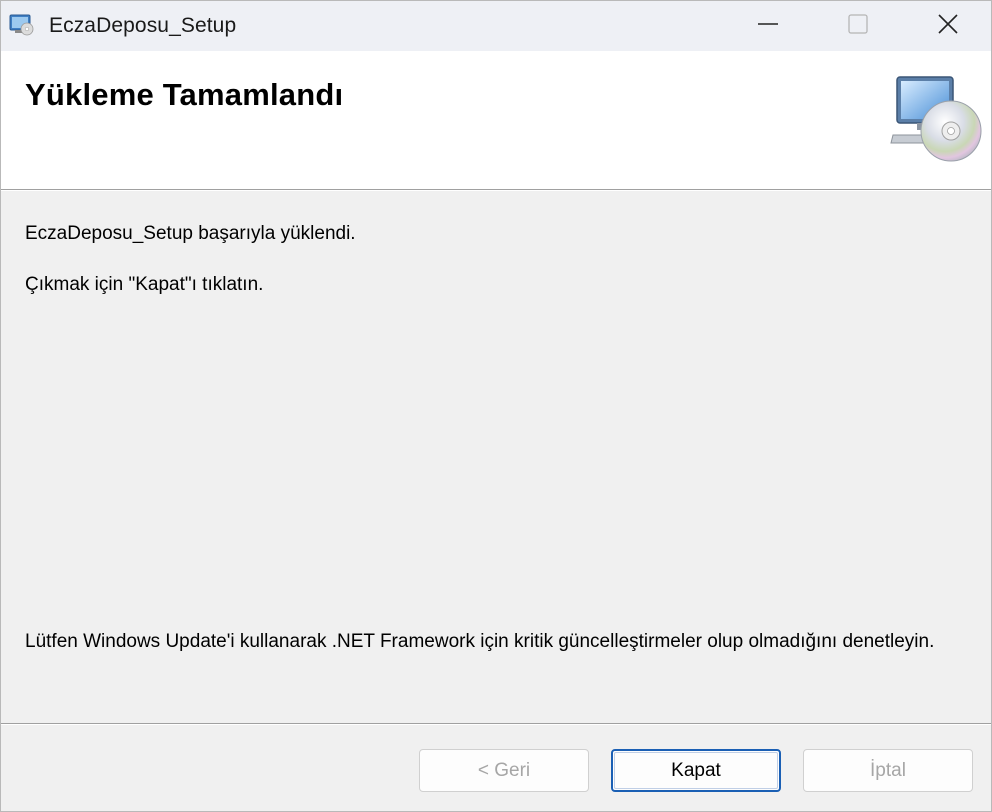  I want to click on back-button-label: < Geri, so click(504, 770).